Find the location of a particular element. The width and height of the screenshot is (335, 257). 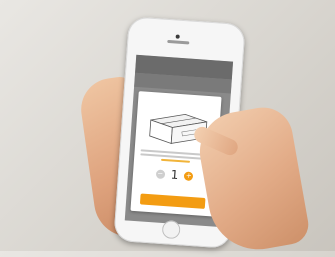

home-button is located at coordinates (171, 230).